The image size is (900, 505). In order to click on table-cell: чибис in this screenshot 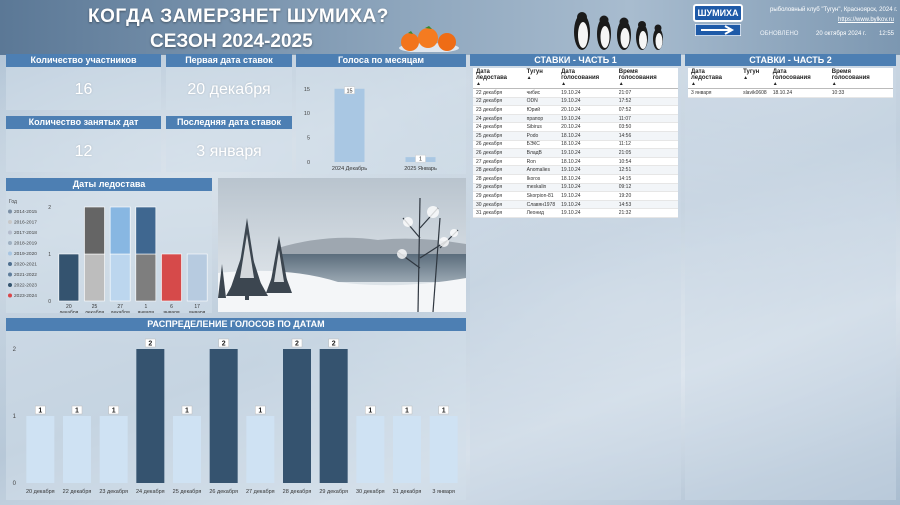, I will do `click(541, 93)`.